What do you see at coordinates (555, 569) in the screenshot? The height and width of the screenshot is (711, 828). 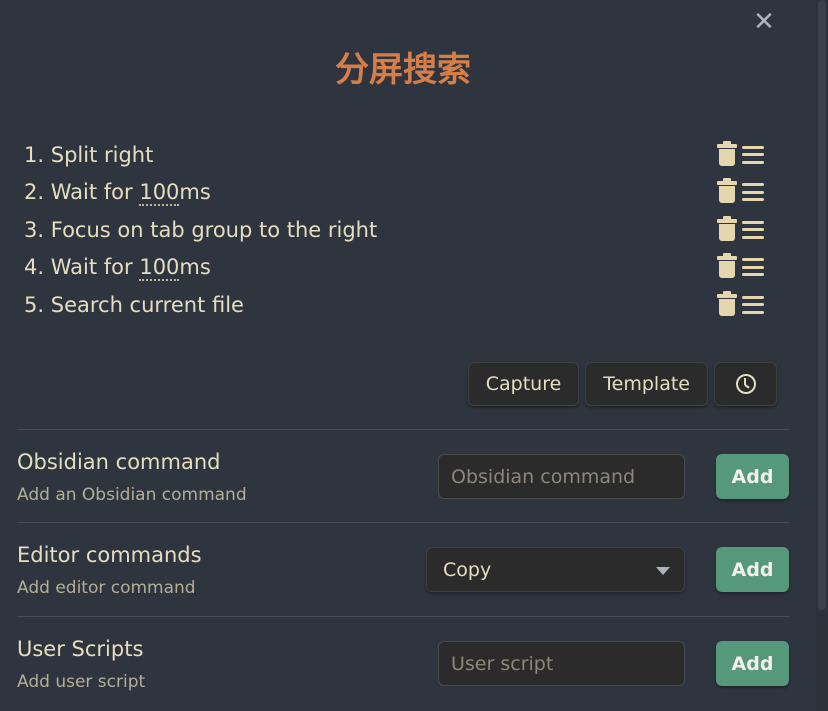 I see `editor-command-select: Copy` at bounding box center [555, 569].